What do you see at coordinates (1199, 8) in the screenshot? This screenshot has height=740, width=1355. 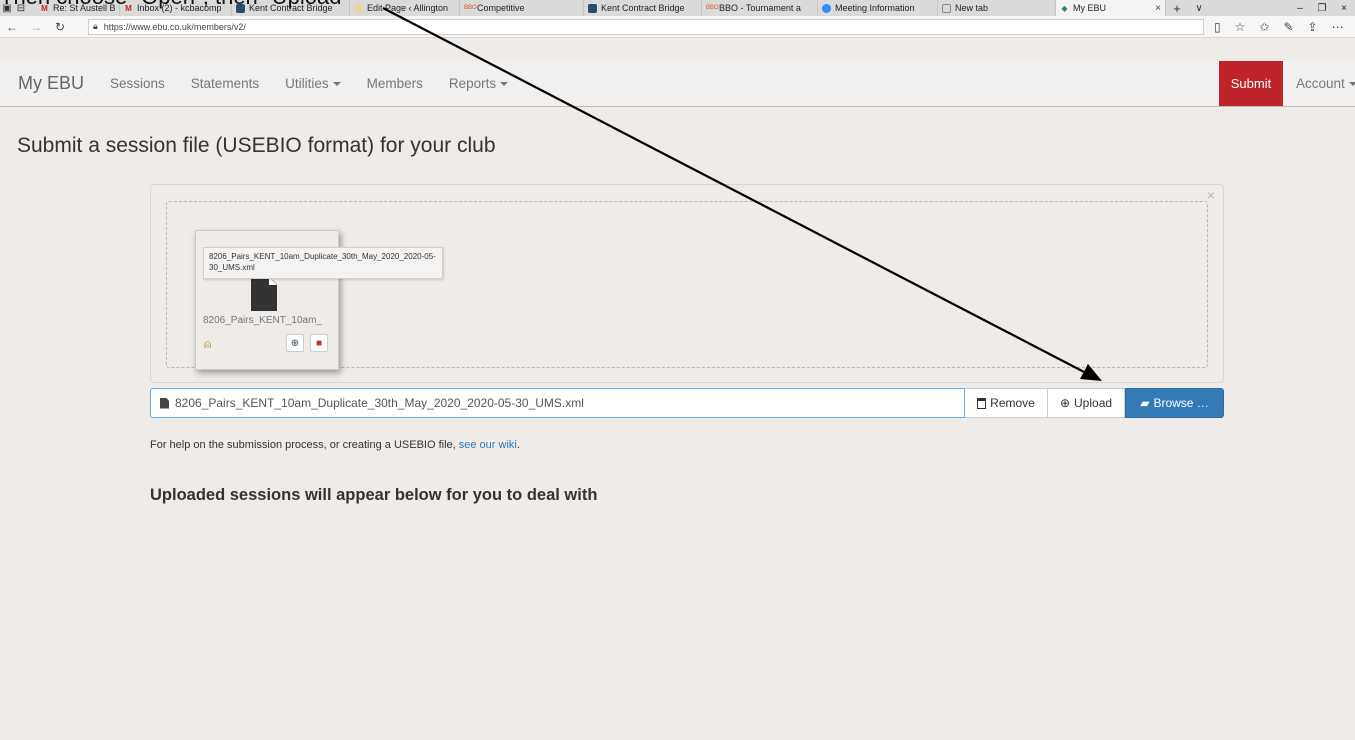 I see `chevron-down-icon: ∨` at bounding box center [1199, 8].